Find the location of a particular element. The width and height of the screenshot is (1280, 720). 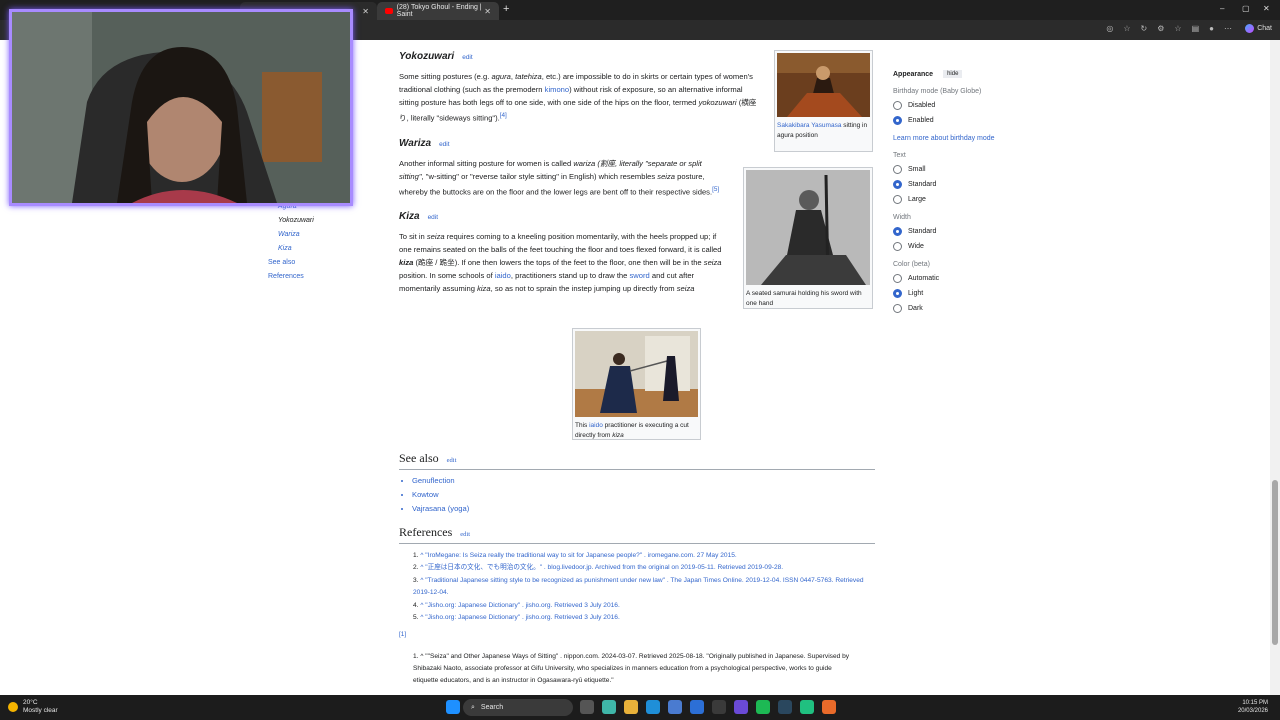

copilot-icon is located at coordinates (1250, 28).